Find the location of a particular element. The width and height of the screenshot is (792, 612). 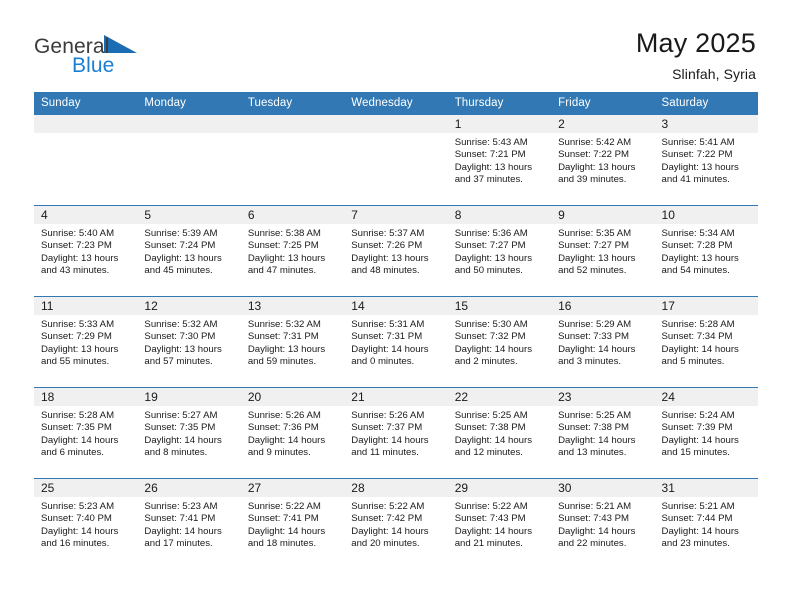

daylight-duration-line2: and 37 minutes. is located at coordinates (488, 180).